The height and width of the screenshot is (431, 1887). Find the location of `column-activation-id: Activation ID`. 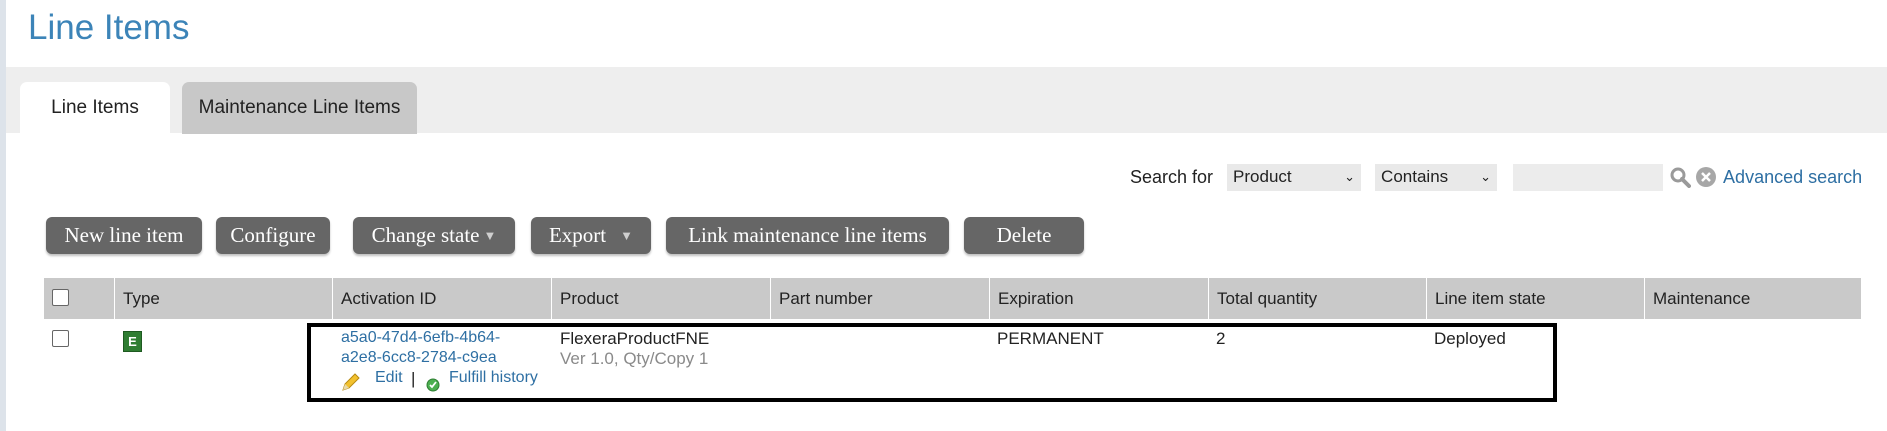

column-activation-id: Activation ID is located at coordinates (441, 298).